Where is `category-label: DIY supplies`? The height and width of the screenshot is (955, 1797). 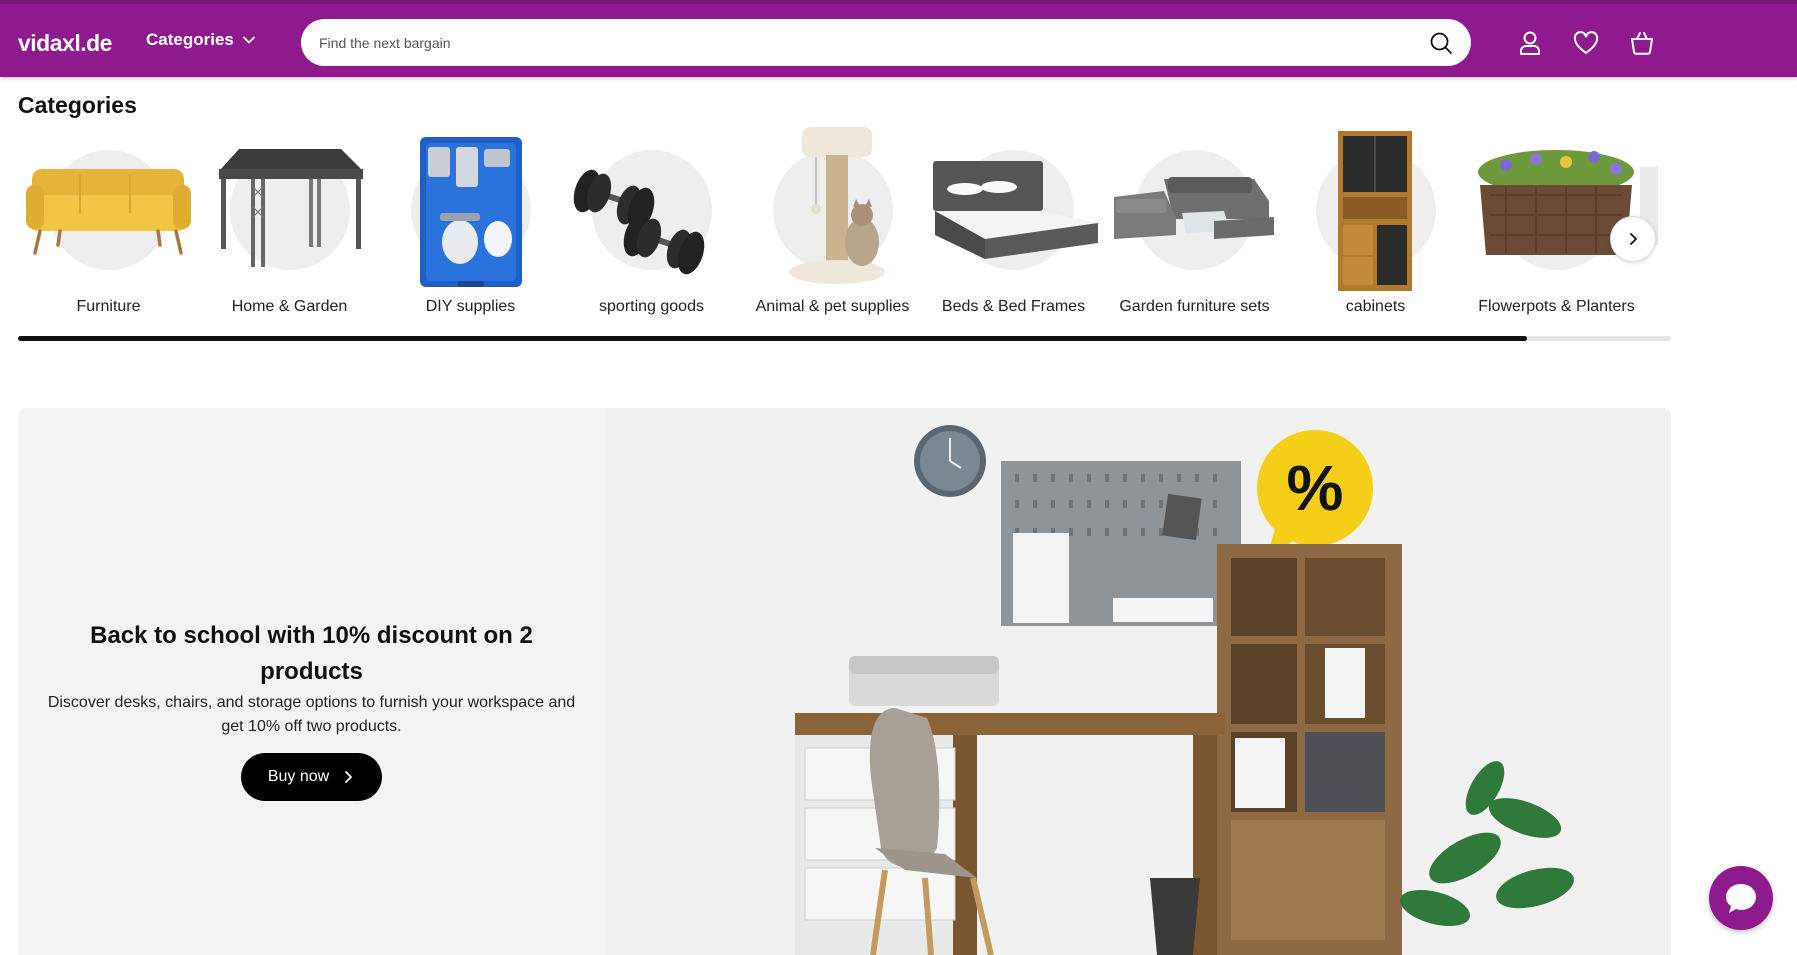
category-label: DIY supplies is located at coordinates (470, 306).